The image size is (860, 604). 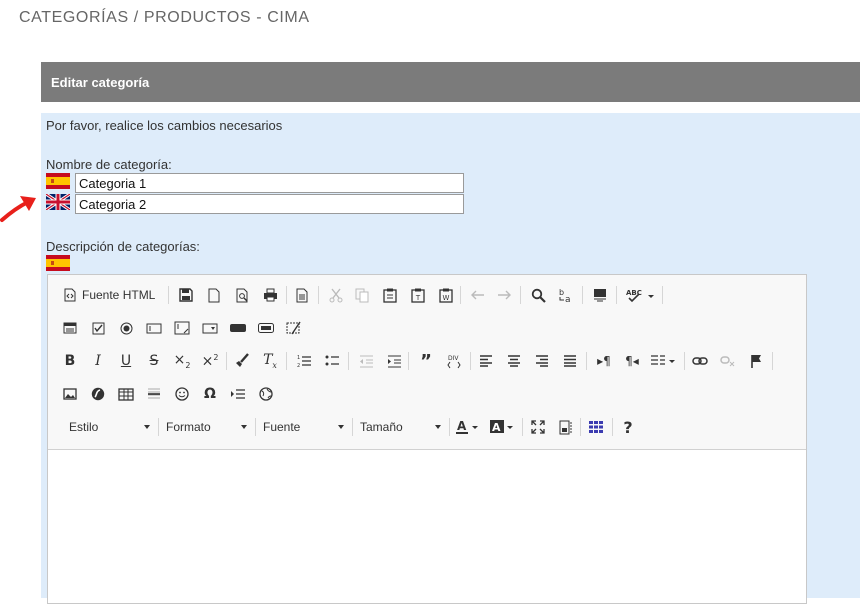 What do you see at coordinates (269, 204) in the screenshot?
I see `category-name-en-input` at bounding box center [269, 204].